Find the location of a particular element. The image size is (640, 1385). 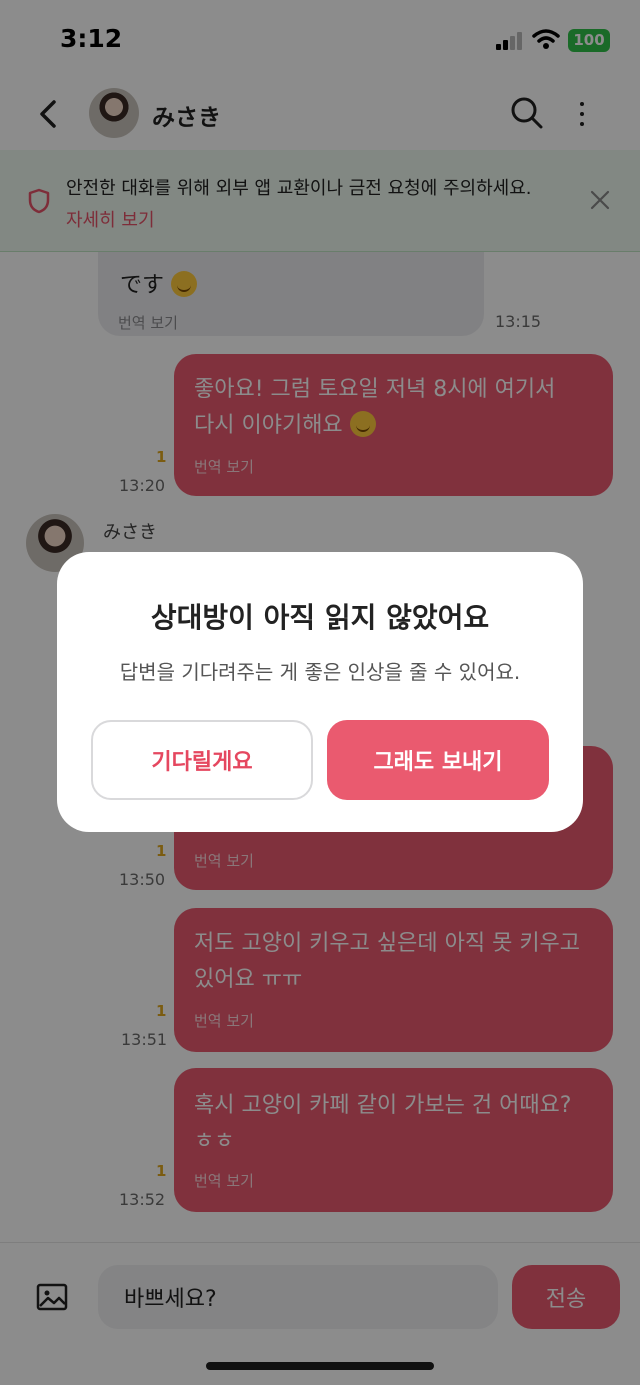

send-anyway-button: 그래도 보내기 is located at coordinates (438, 760).